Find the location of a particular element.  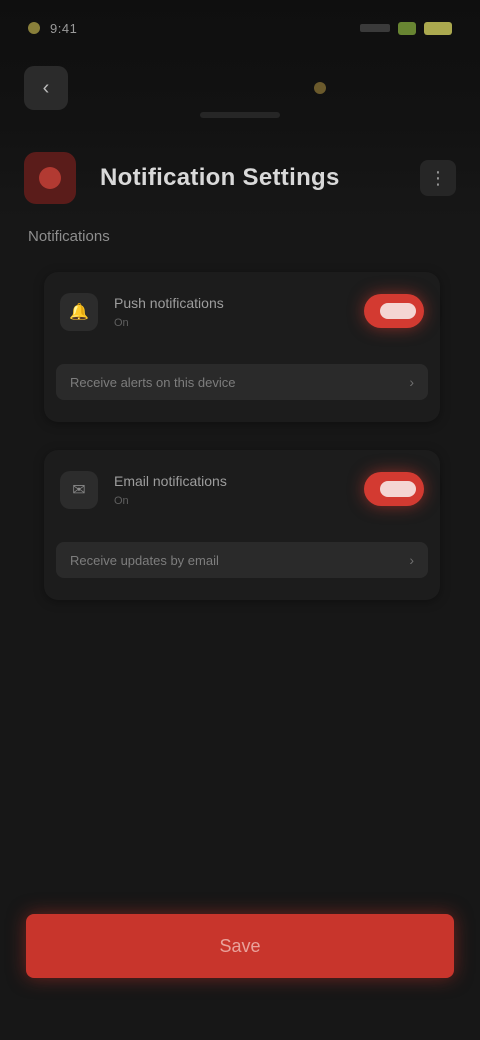

status-right is located at coordinates (406, 28).